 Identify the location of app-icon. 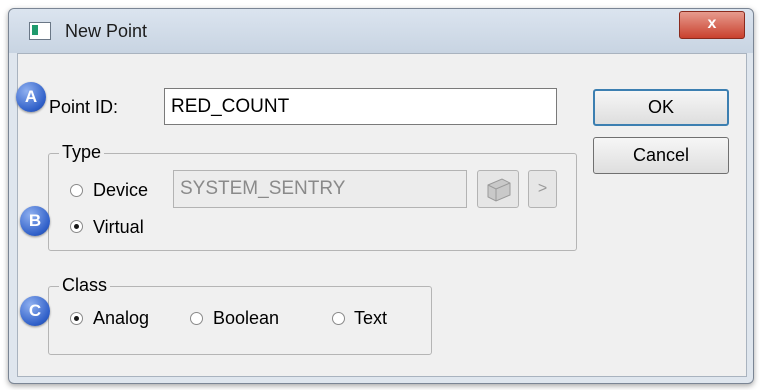
(40, 31).